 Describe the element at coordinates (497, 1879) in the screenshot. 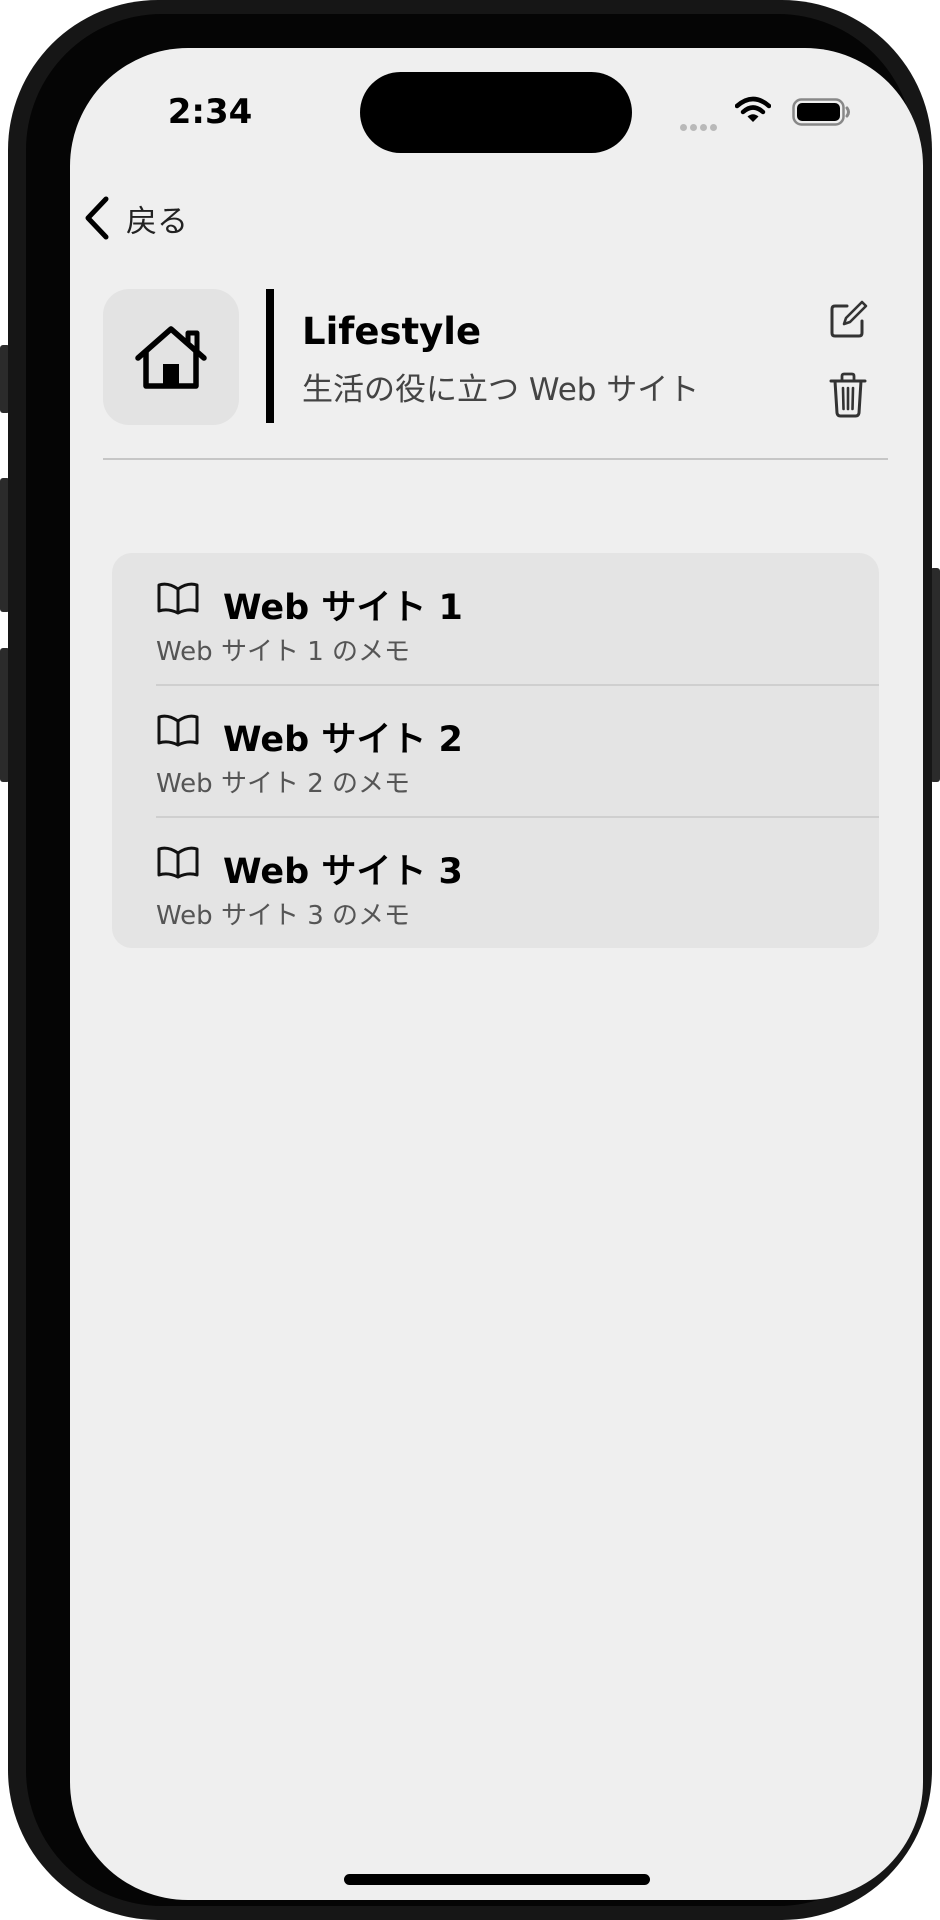

I see `home-indicator` at that location.